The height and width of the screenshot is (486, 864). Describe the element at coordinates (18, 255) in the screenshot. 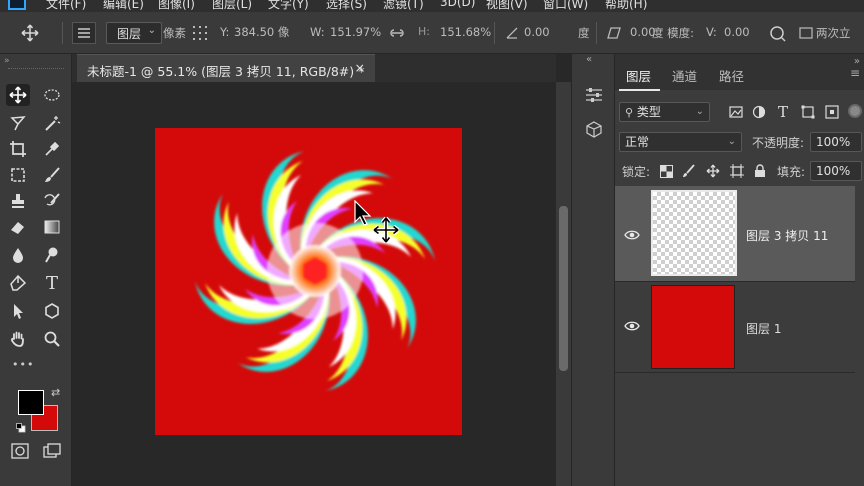

I see `blur-tool-icon` at that location.